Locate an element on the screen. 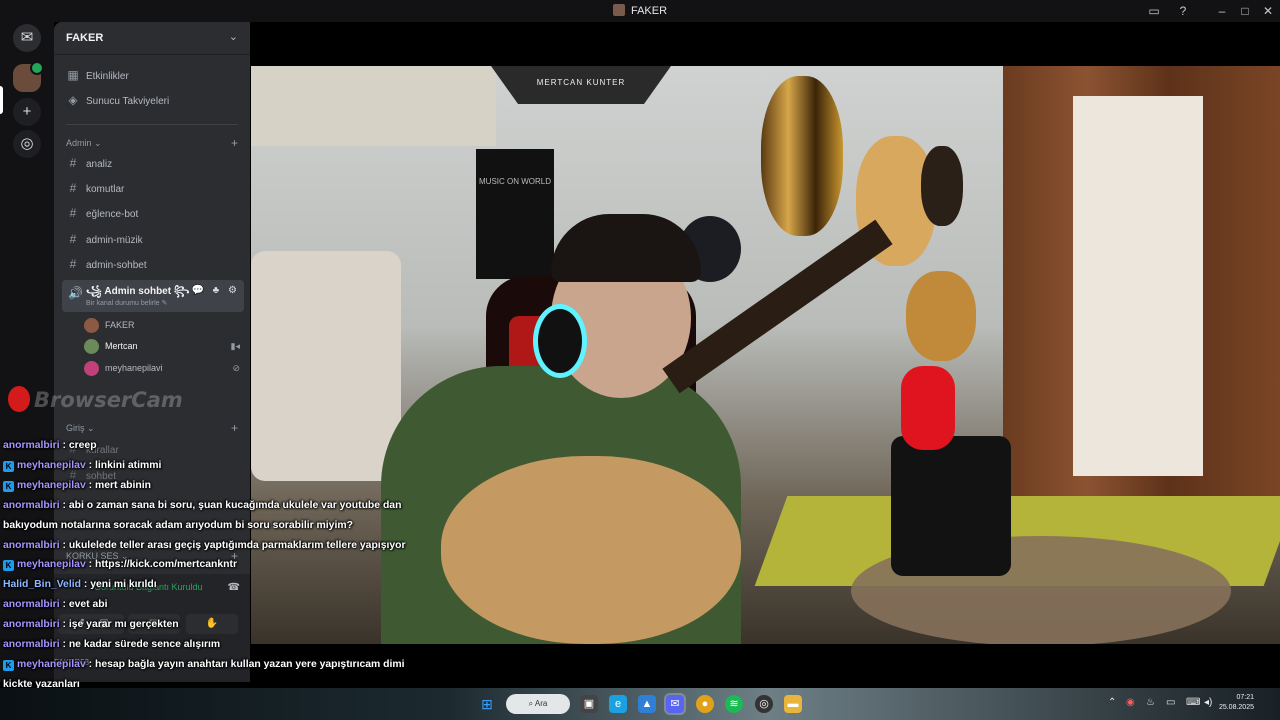 The height and width of the screenshot is (720, 1280). chat-text: ne kadar sürede sence alışırım is located at coordinates (144, 645).